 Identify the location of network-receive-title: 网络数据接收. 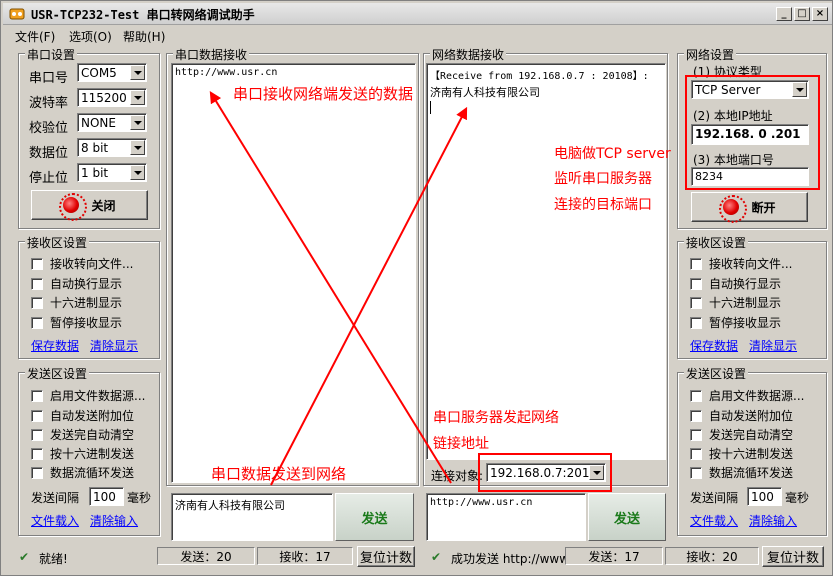
(468, 54).